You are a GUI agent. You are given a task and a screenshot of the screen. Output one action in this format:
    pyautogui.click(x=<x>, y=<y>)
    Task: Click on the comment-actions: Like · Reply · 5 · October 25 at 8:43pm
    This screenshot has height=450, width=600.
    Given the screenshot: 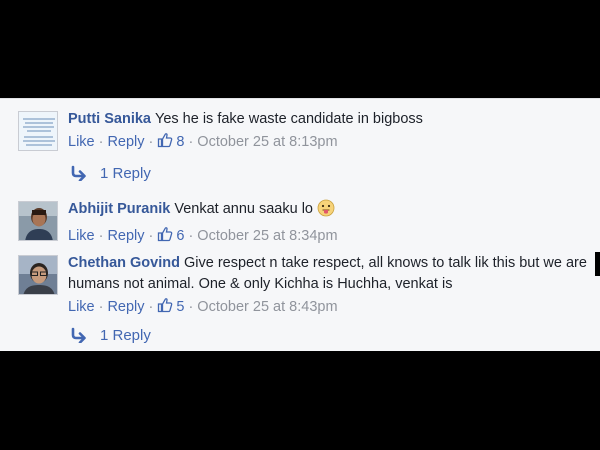 What is the action you would take?
    pyautogui.click(x=330, y=308)
    